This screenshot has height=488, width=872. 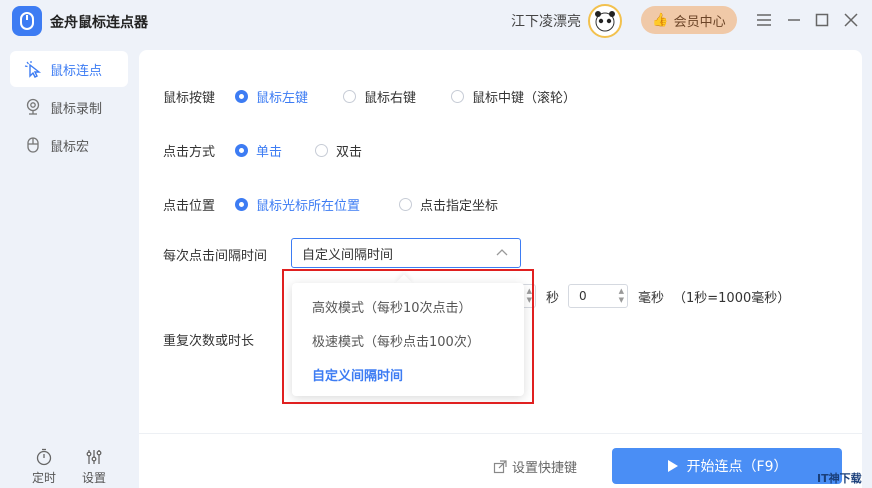 I want to click on maximize-icon, so click(x=822, y=20).